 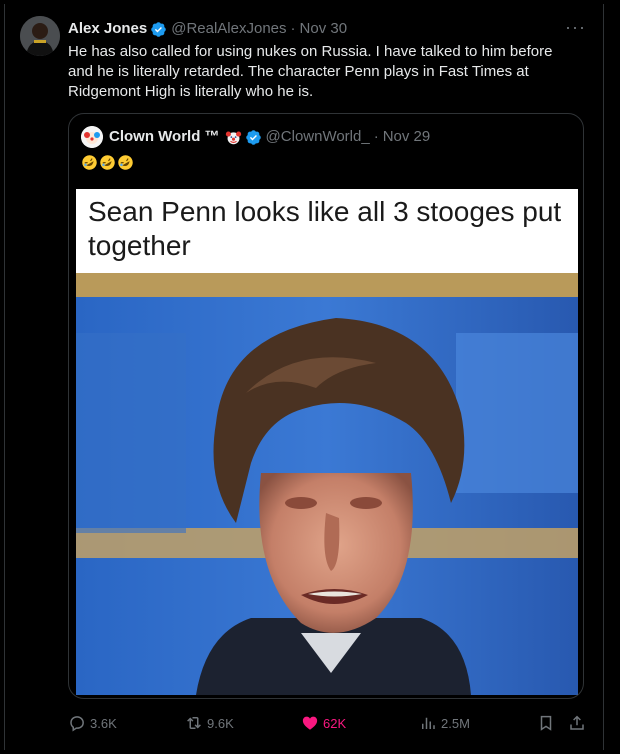 I want to click on share-button, so click(x=579, y=723).